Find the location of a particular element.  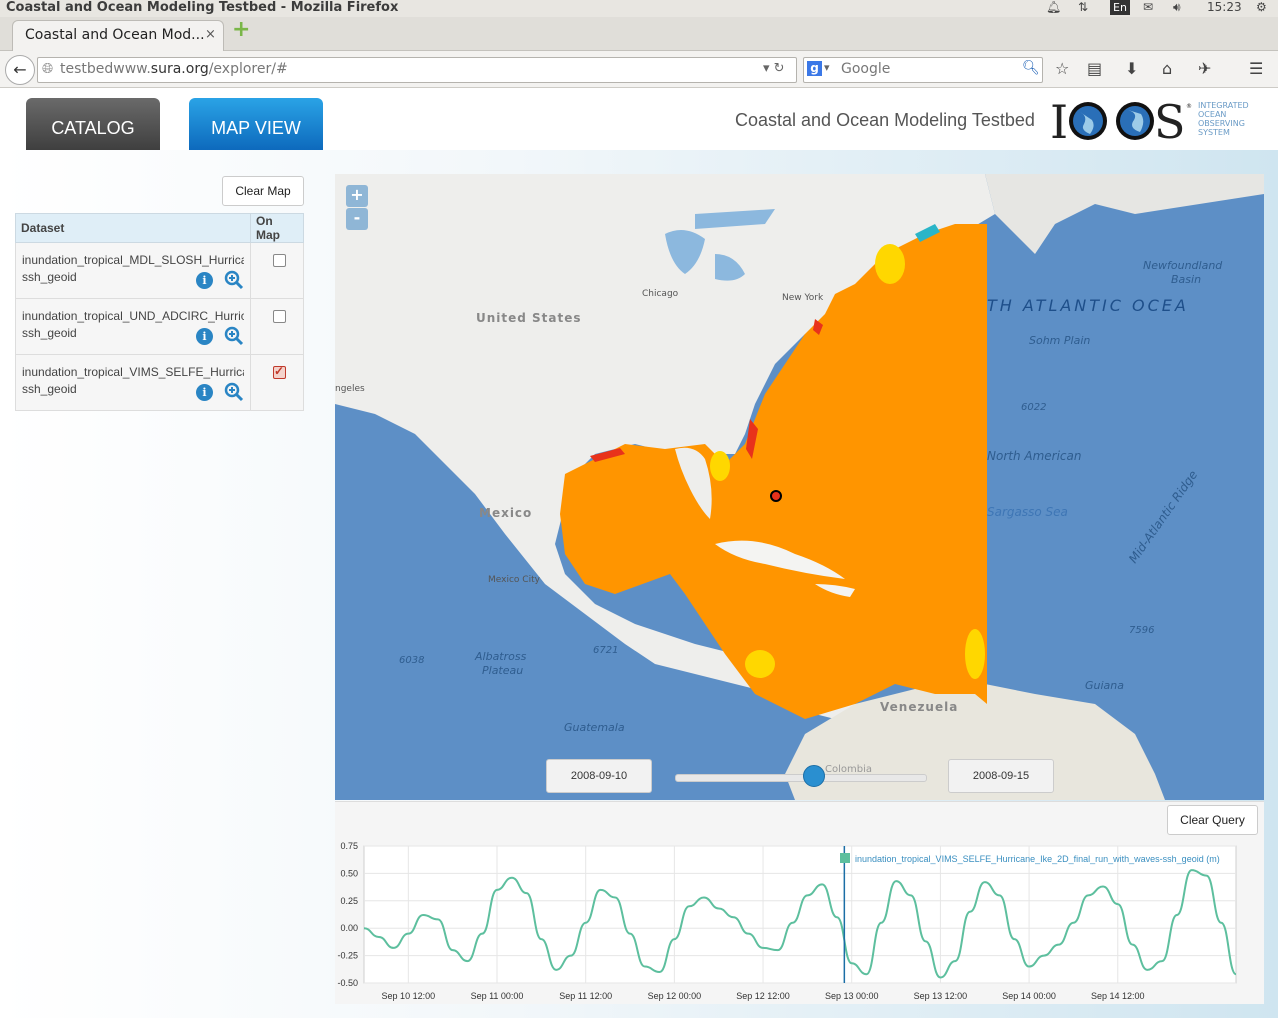

volume-icon: 🔊︎ is located at coordinates (1177, 7).